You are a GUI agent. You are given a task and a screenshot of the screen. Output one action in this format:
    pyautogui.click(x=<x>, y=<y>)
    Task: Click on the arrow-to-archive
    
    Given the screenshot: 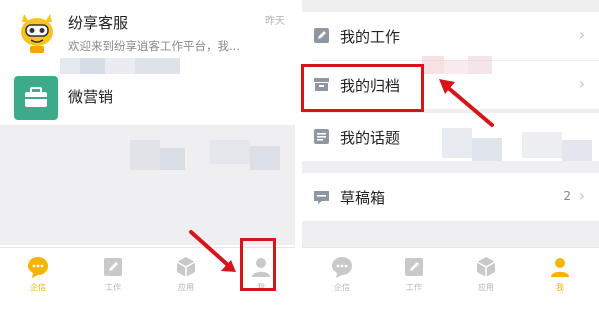 What is the action you would take?
    pyautogui.click(x=466, y=103)
    